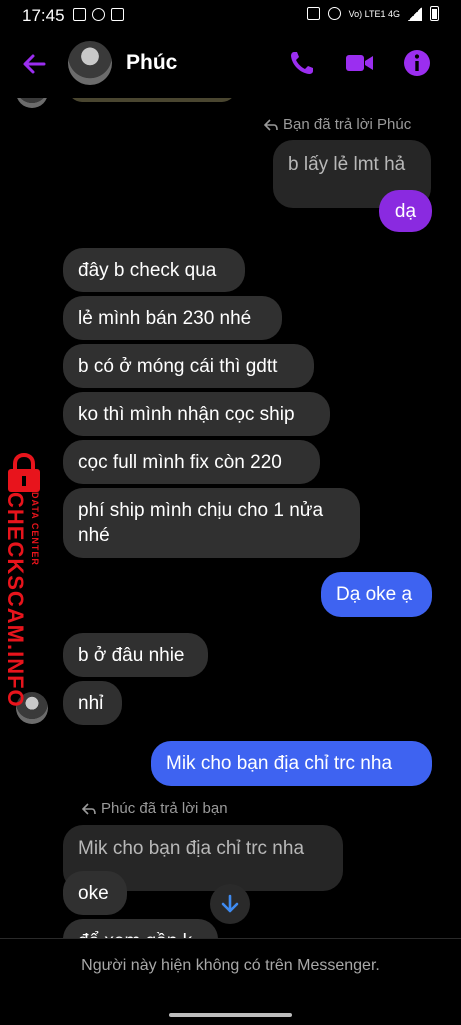 Image resolution: width=461 pixels, height=1025 pixels. I want to click on mute-icon, so click(334, 13).